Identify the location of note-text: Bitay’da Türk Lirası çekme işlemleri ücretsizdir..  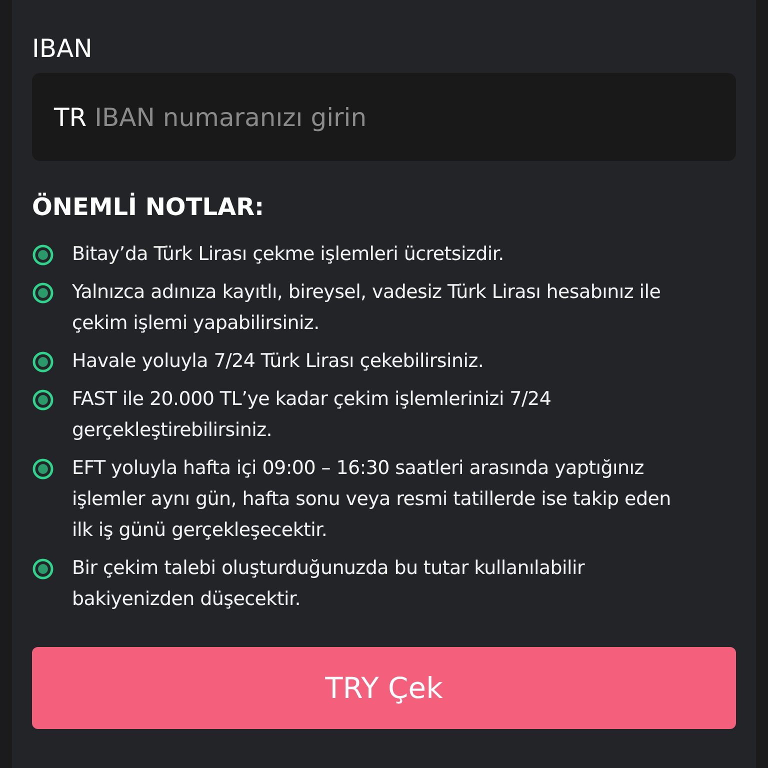
(288, 254).